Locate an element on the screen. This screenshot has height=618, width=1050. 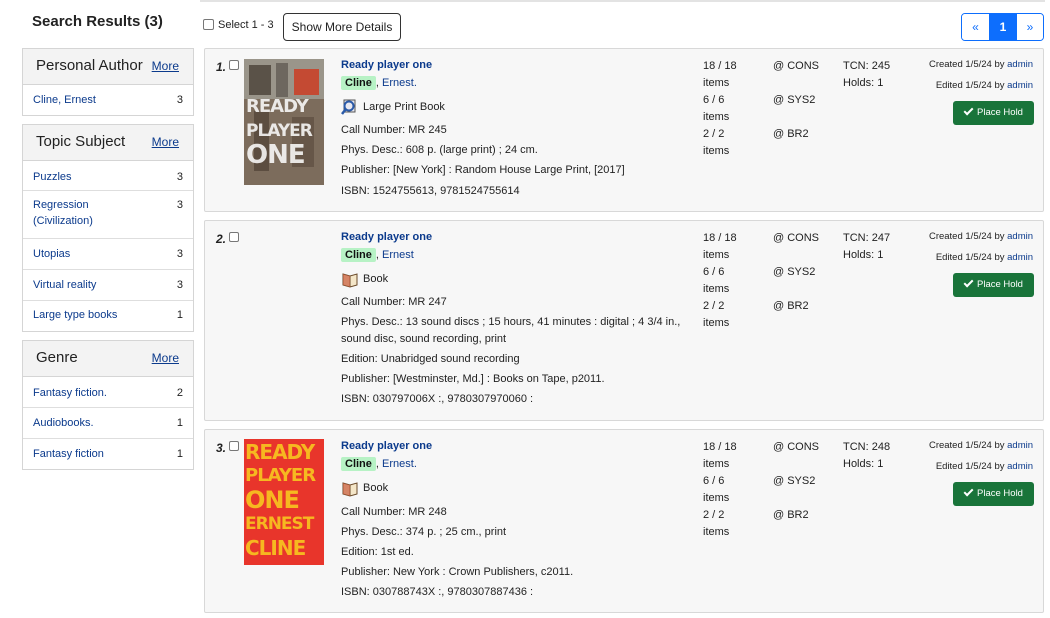
facet-item-count: 3 is located at coordinates (179, 205).